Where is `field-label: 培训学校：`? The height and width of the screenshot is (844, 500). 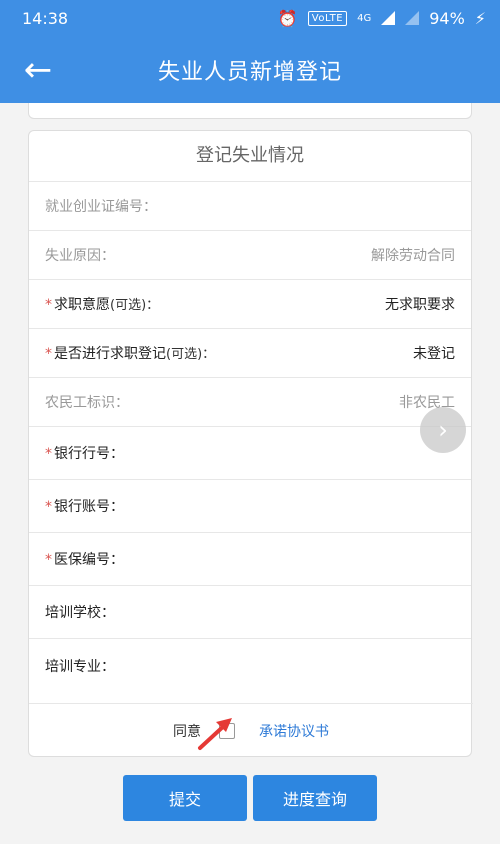 field-label: 培训学校： is located at coordinates (80, 613).